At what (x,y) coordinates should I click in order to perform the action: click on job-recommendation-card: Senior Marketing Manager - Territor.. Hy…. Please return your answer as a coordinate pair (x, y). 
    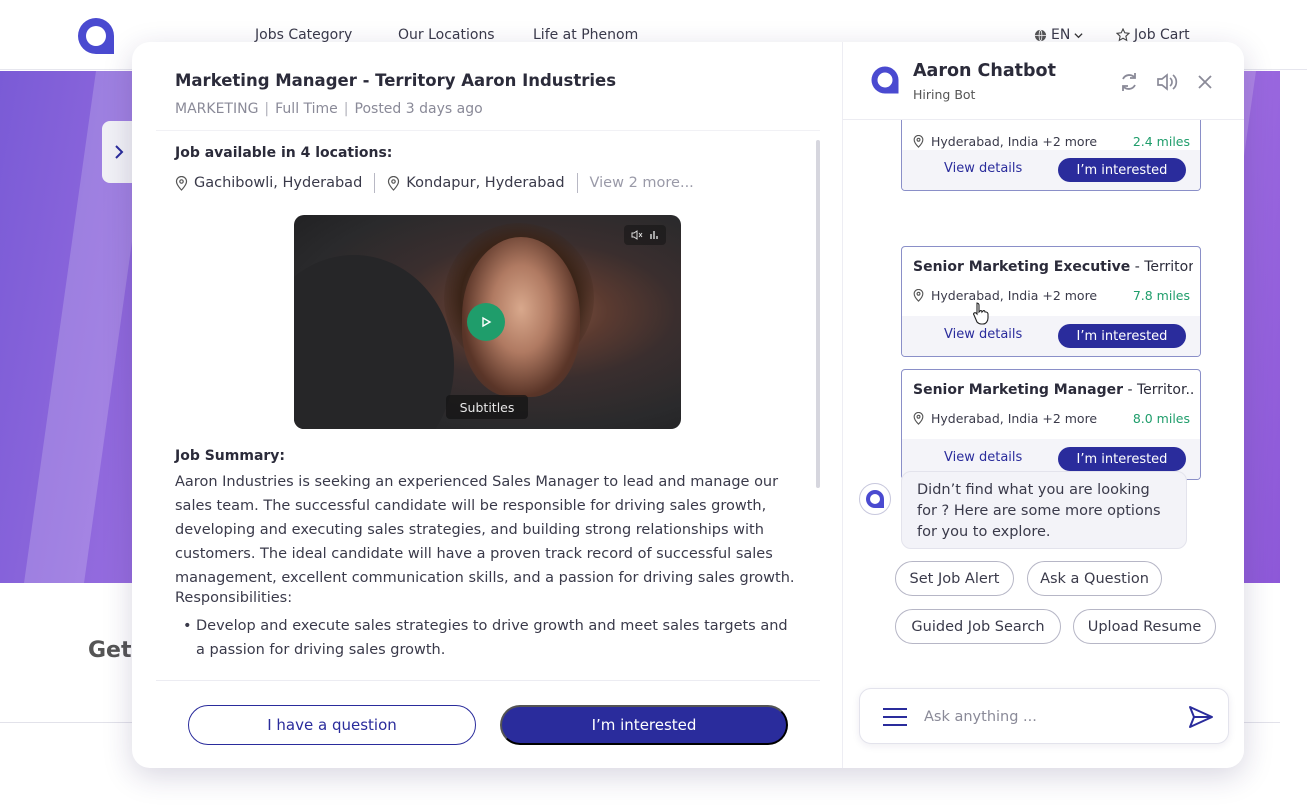
    Looking at the image, I should click on (1051, 424).